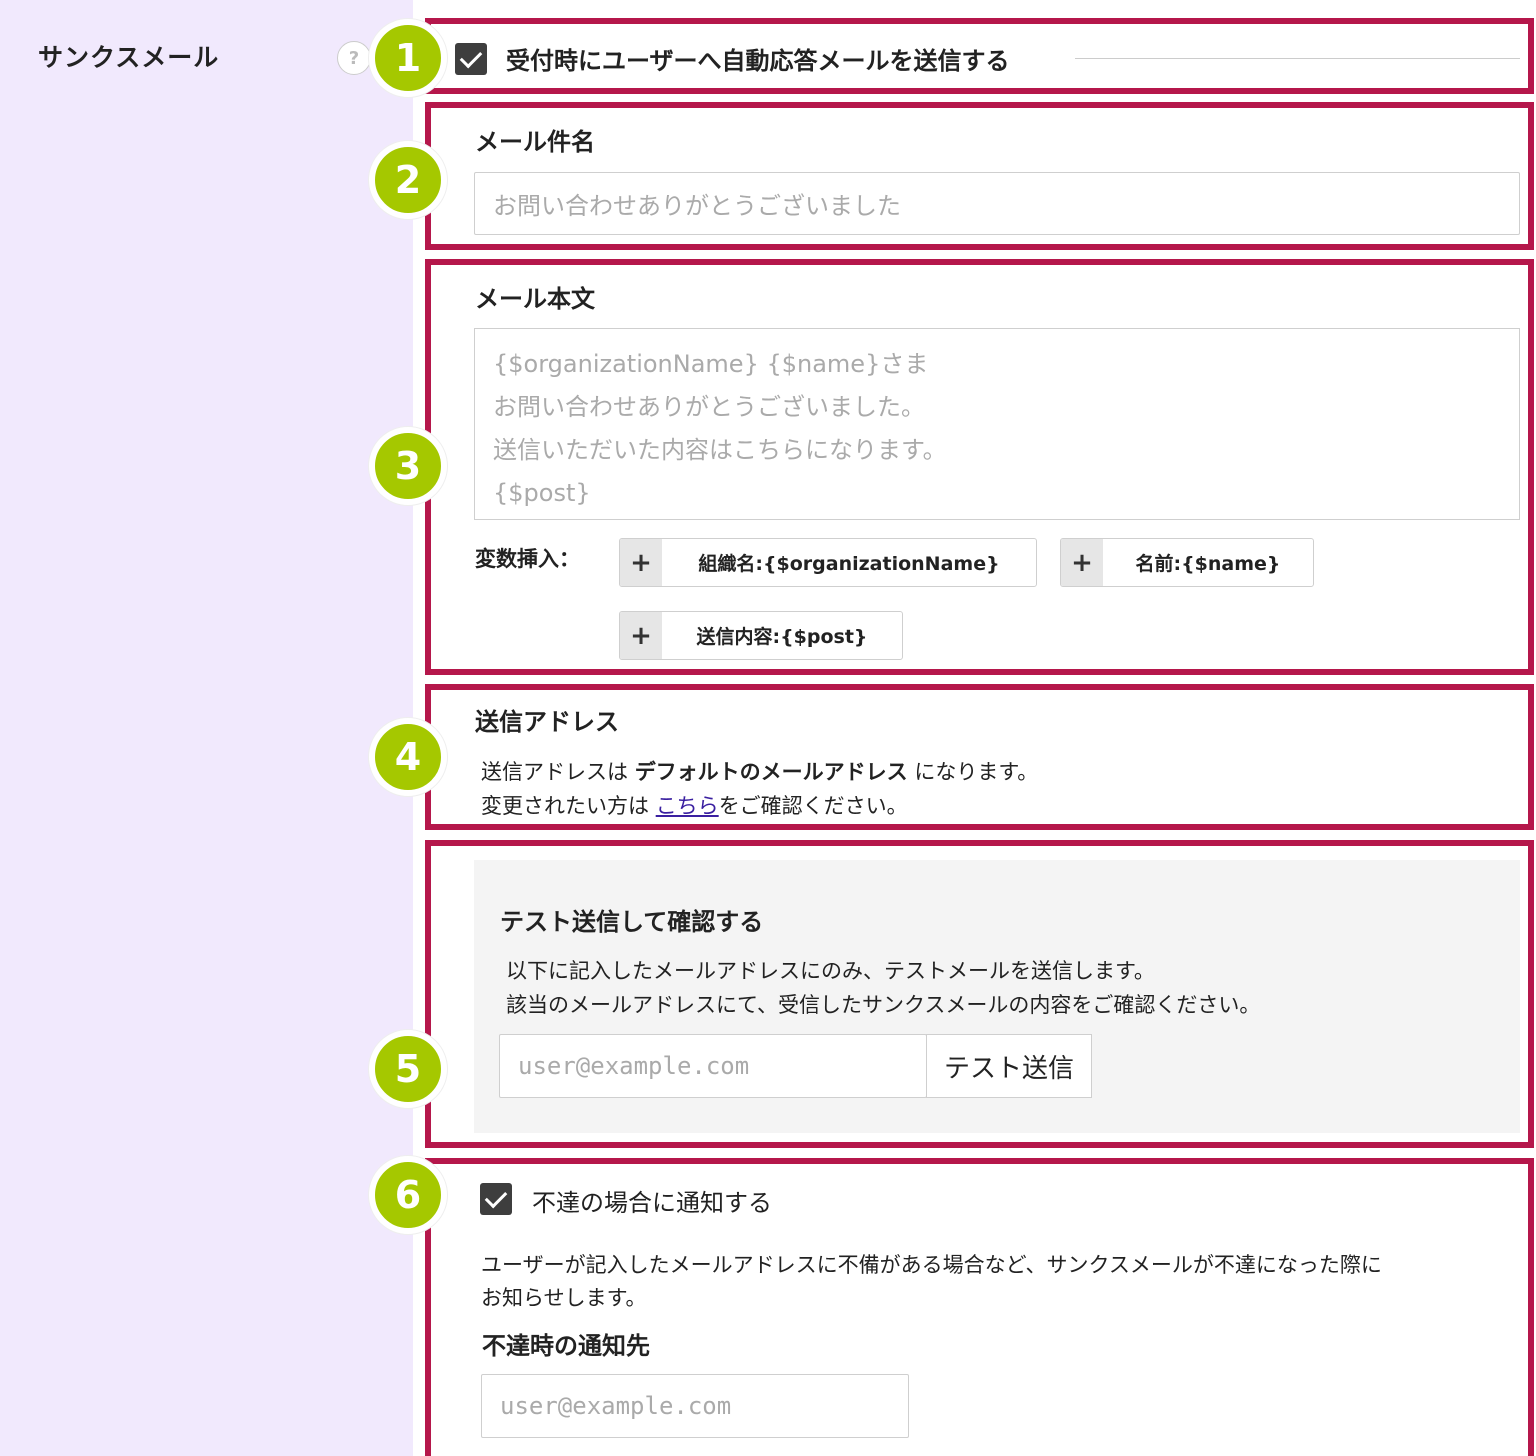 The height and width of the screenshot is (1456, 1536). Describe the element at coordinates (496, 1199) in the screenshot. I see `bounce-notify-checkbox` at that location.